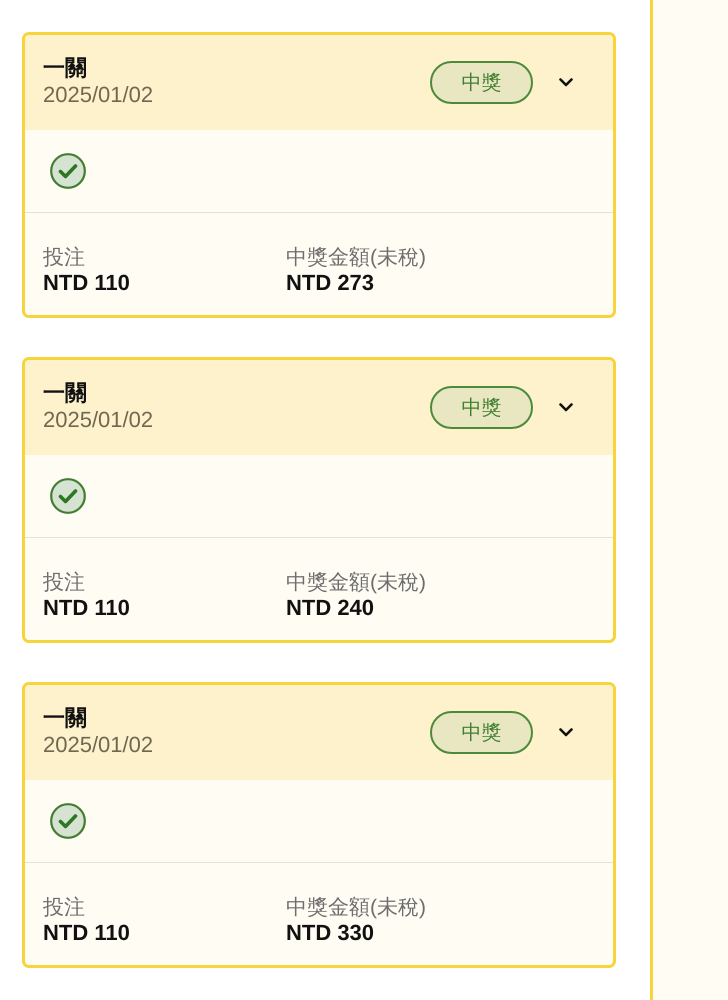 Image resolution: width=728 pixels, height=1000 pixels. Describe the element at coordinates (330, 608) in the screenshot. I see `payout-amount: NTD 240` at that location.